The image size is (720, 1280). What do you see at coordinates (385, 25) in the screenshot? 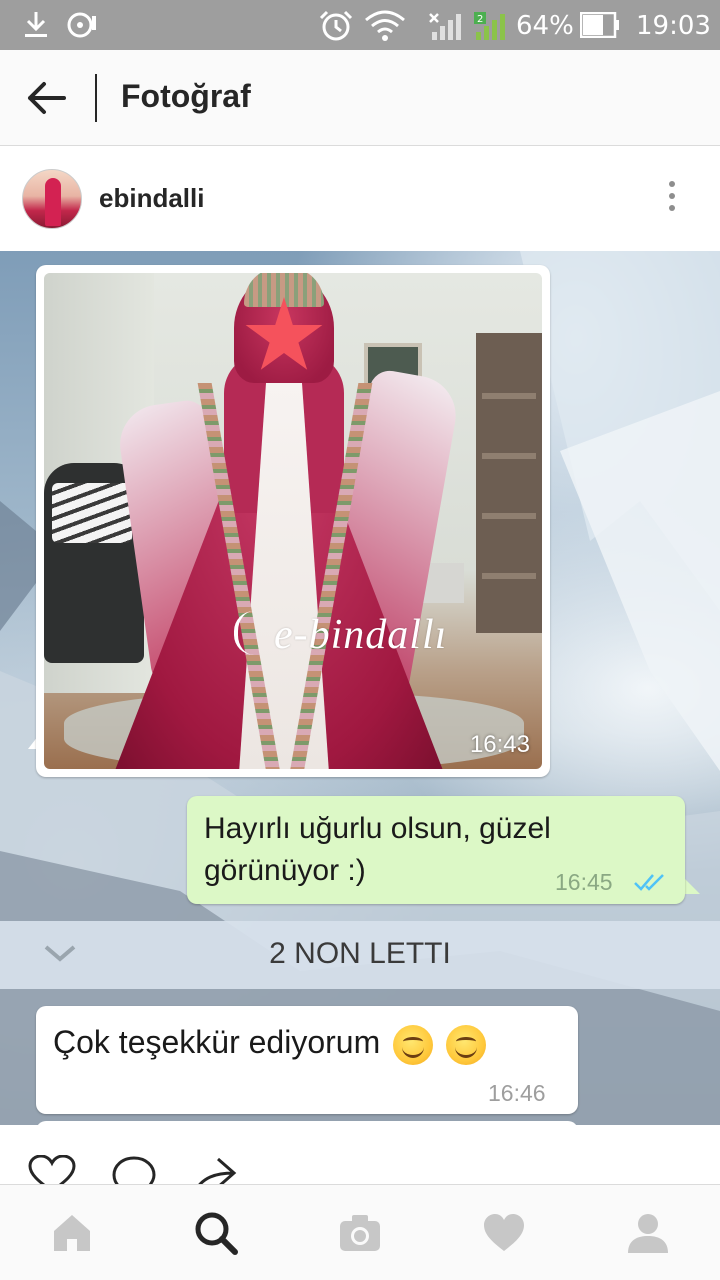
I see `wifi-icon` at bounding box center [385, 25].